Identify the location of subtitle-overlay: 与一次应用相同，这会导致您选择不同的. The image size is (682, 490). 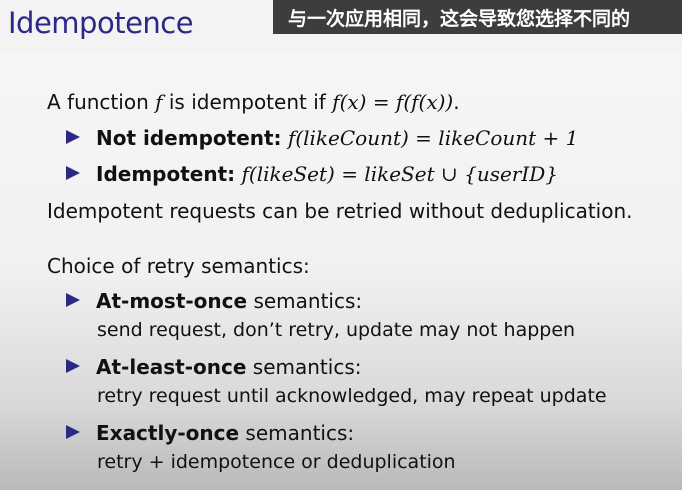
(477, 17).